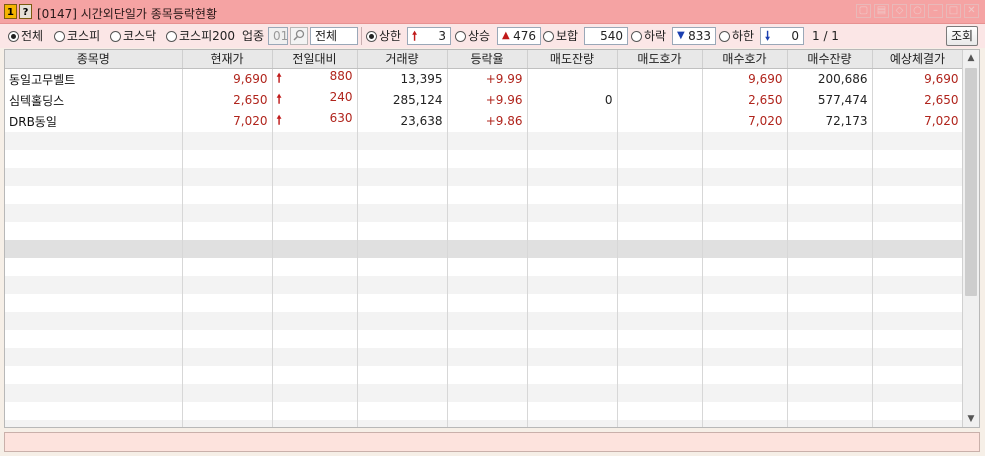 The width and height of the screenshot is (985, 456). What do you see at coordinates (572, 59) in the screenshot?
I see `col-header: 매도잔량` at bounding box center [572, 59].